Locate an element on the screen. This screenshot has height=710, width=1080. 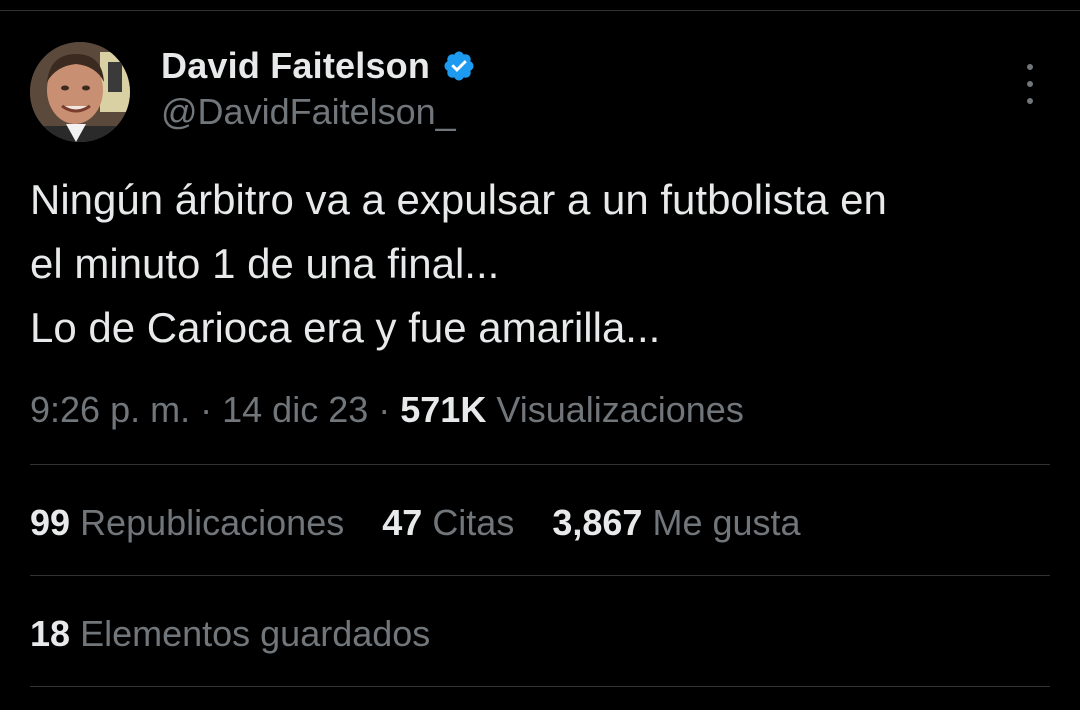
verified-badge-icon is located at coordinates (459, 66).